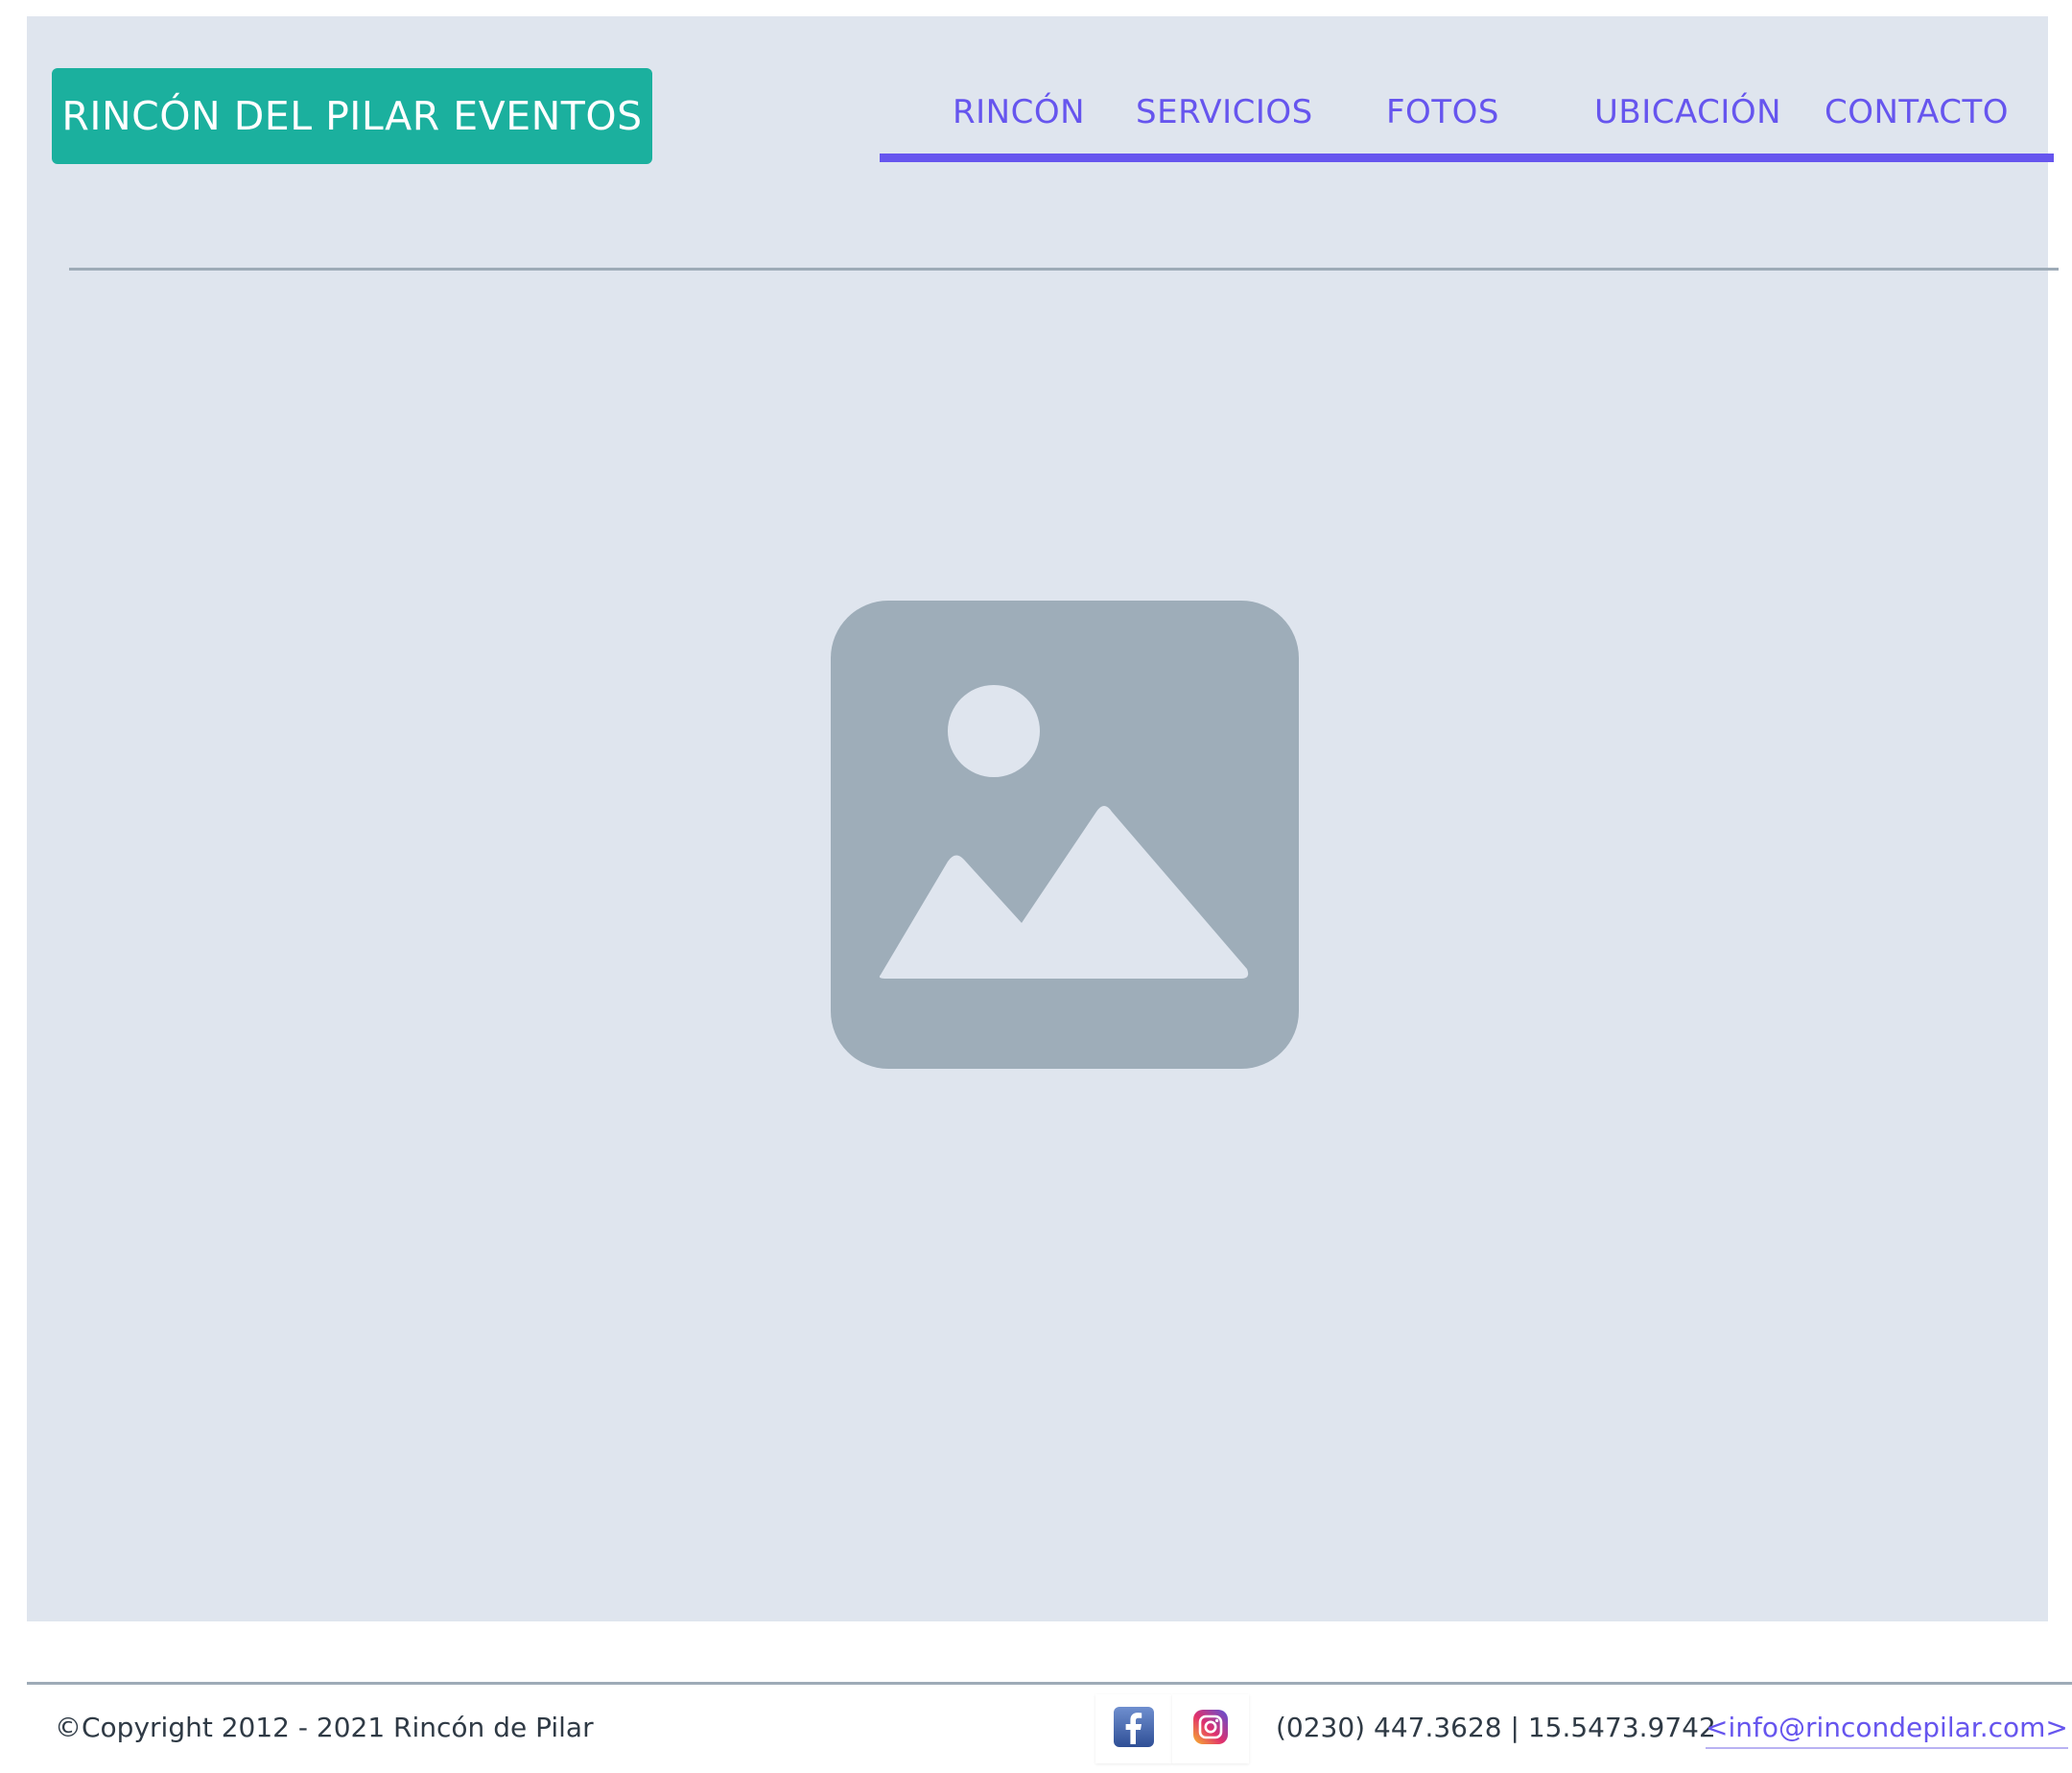 This screenshot has height=1773, width=2072. Describe the element at coordinates (1064, 270) in the screenshot. I see `header-divider` at that location.